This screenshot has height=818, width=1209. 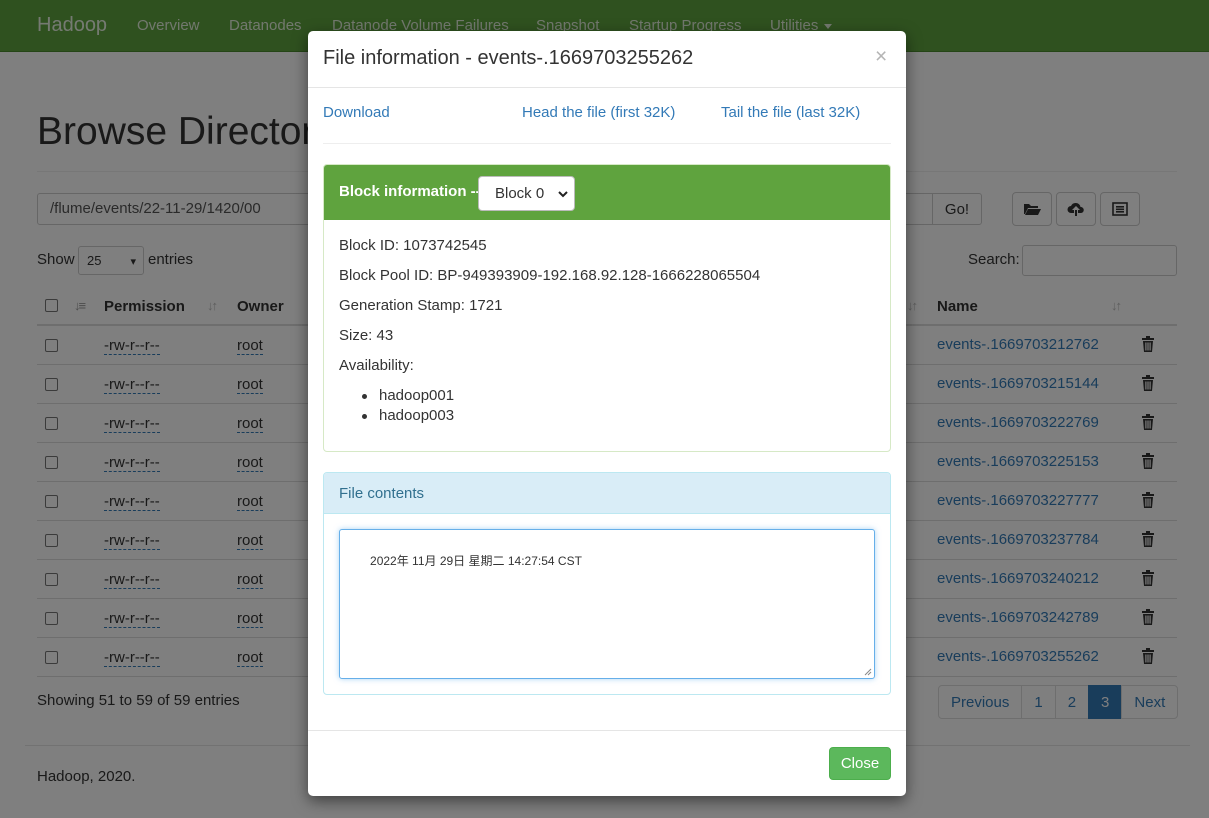 I want to click on block-panel-header: Block information -- Block 0, so click(x=607, y=192).